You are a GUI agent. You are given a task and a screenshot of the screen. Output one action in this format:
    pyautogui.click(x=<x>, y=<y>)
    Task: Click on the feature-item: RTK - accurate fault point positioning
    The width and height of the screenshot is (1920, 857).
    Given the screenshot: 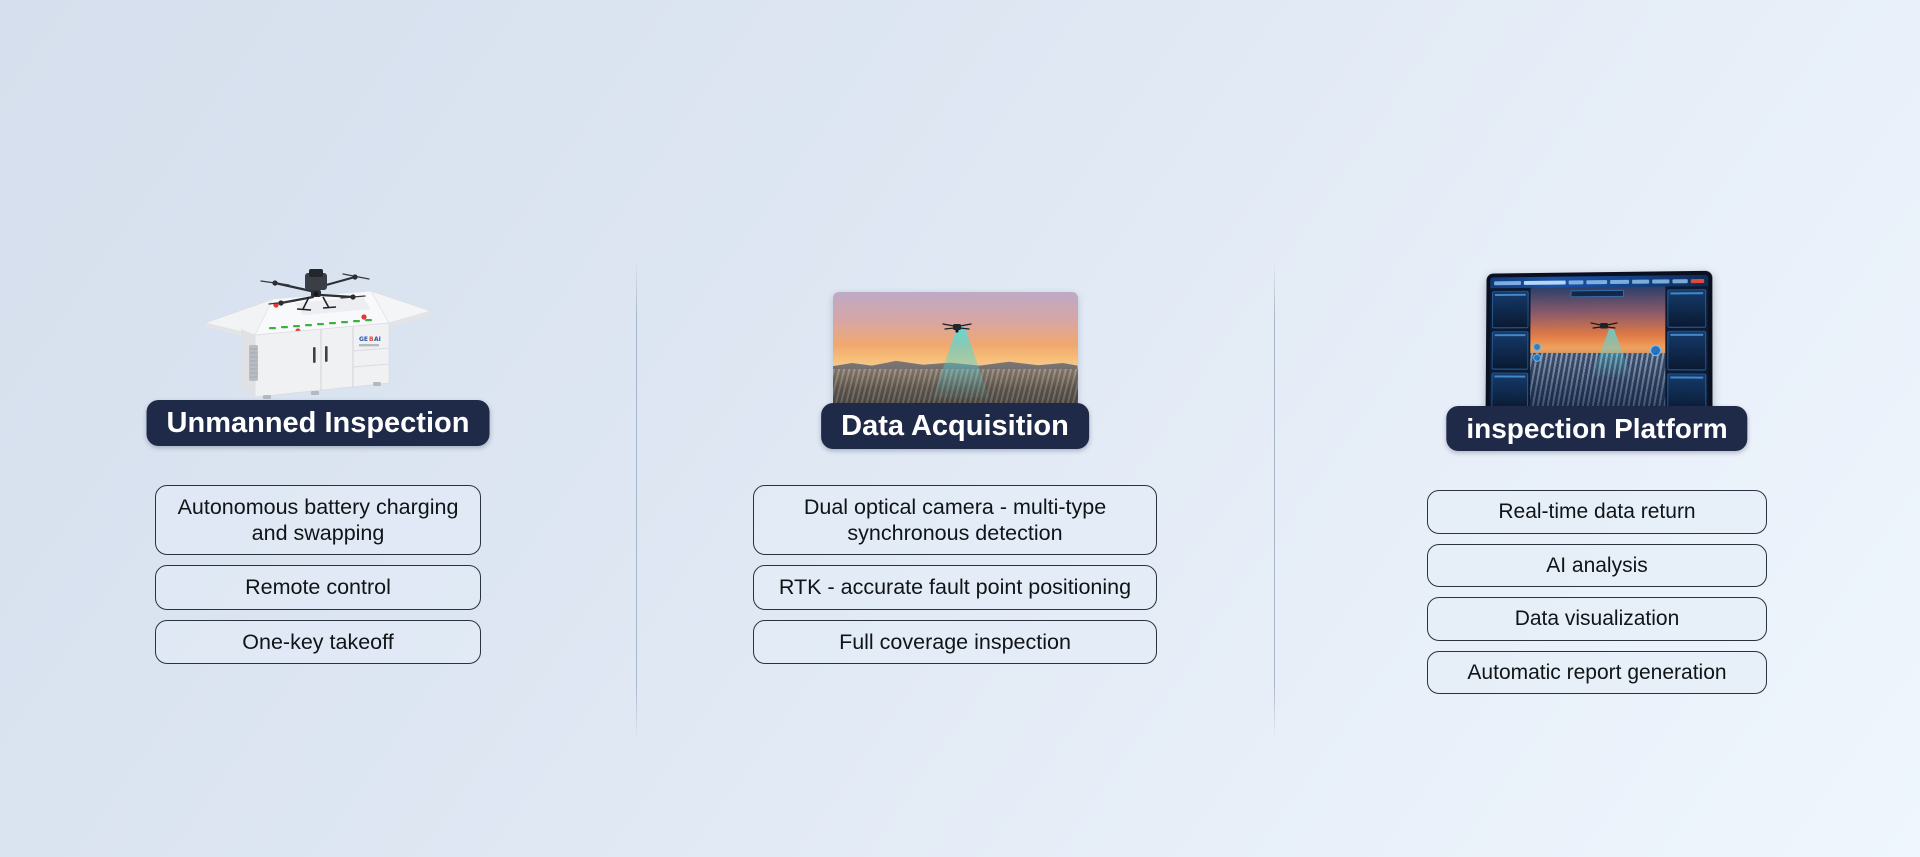 What is the action you would take?
    pyautogui.click(x=955, y=587)
    